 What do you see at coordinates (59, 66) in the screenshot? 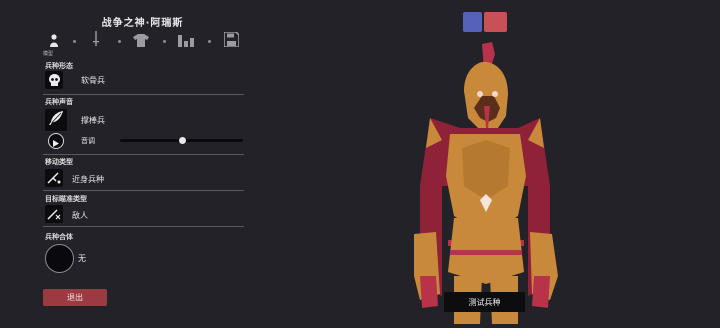
I see `form-section-label: 兵种形态` at bounding box center [59, 66].